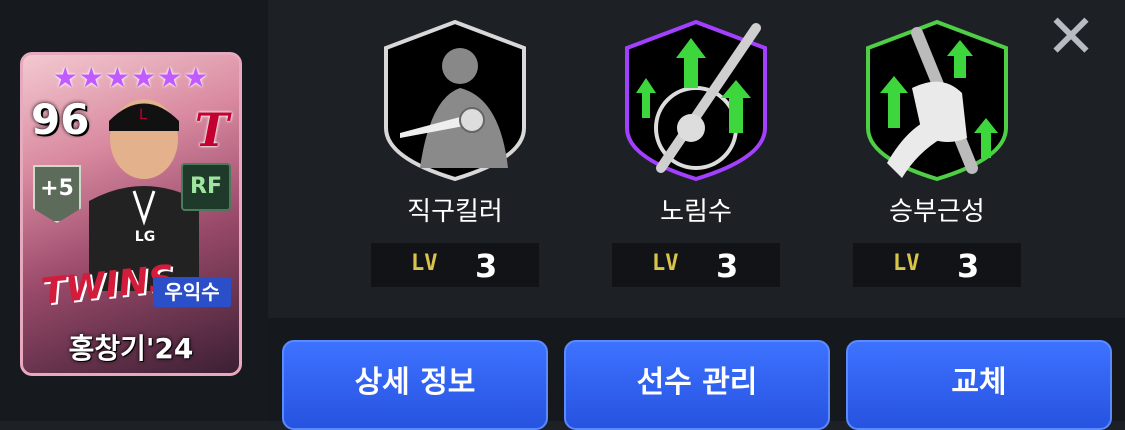 The height and width of the screenshot is (430, 1125). Describe the element at coordinates (57, 194) in the screenshot. I see `enhance-badge: +5` at that location.